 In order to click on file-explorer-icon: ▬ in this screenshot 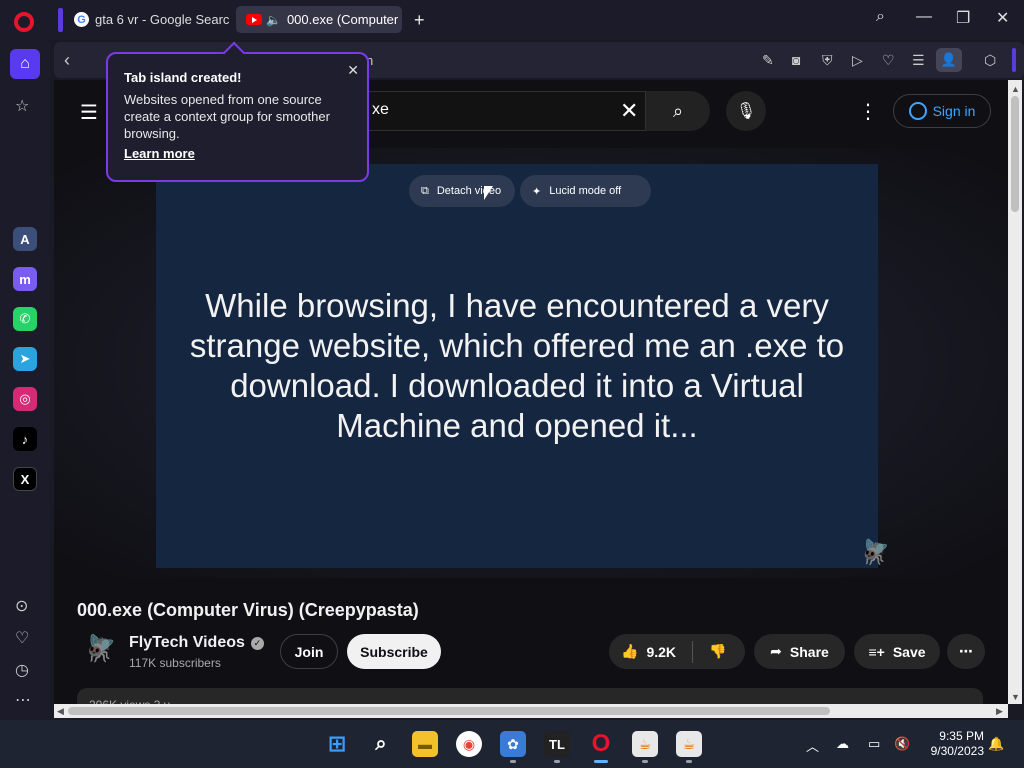, I will do `click(425, 744)`.